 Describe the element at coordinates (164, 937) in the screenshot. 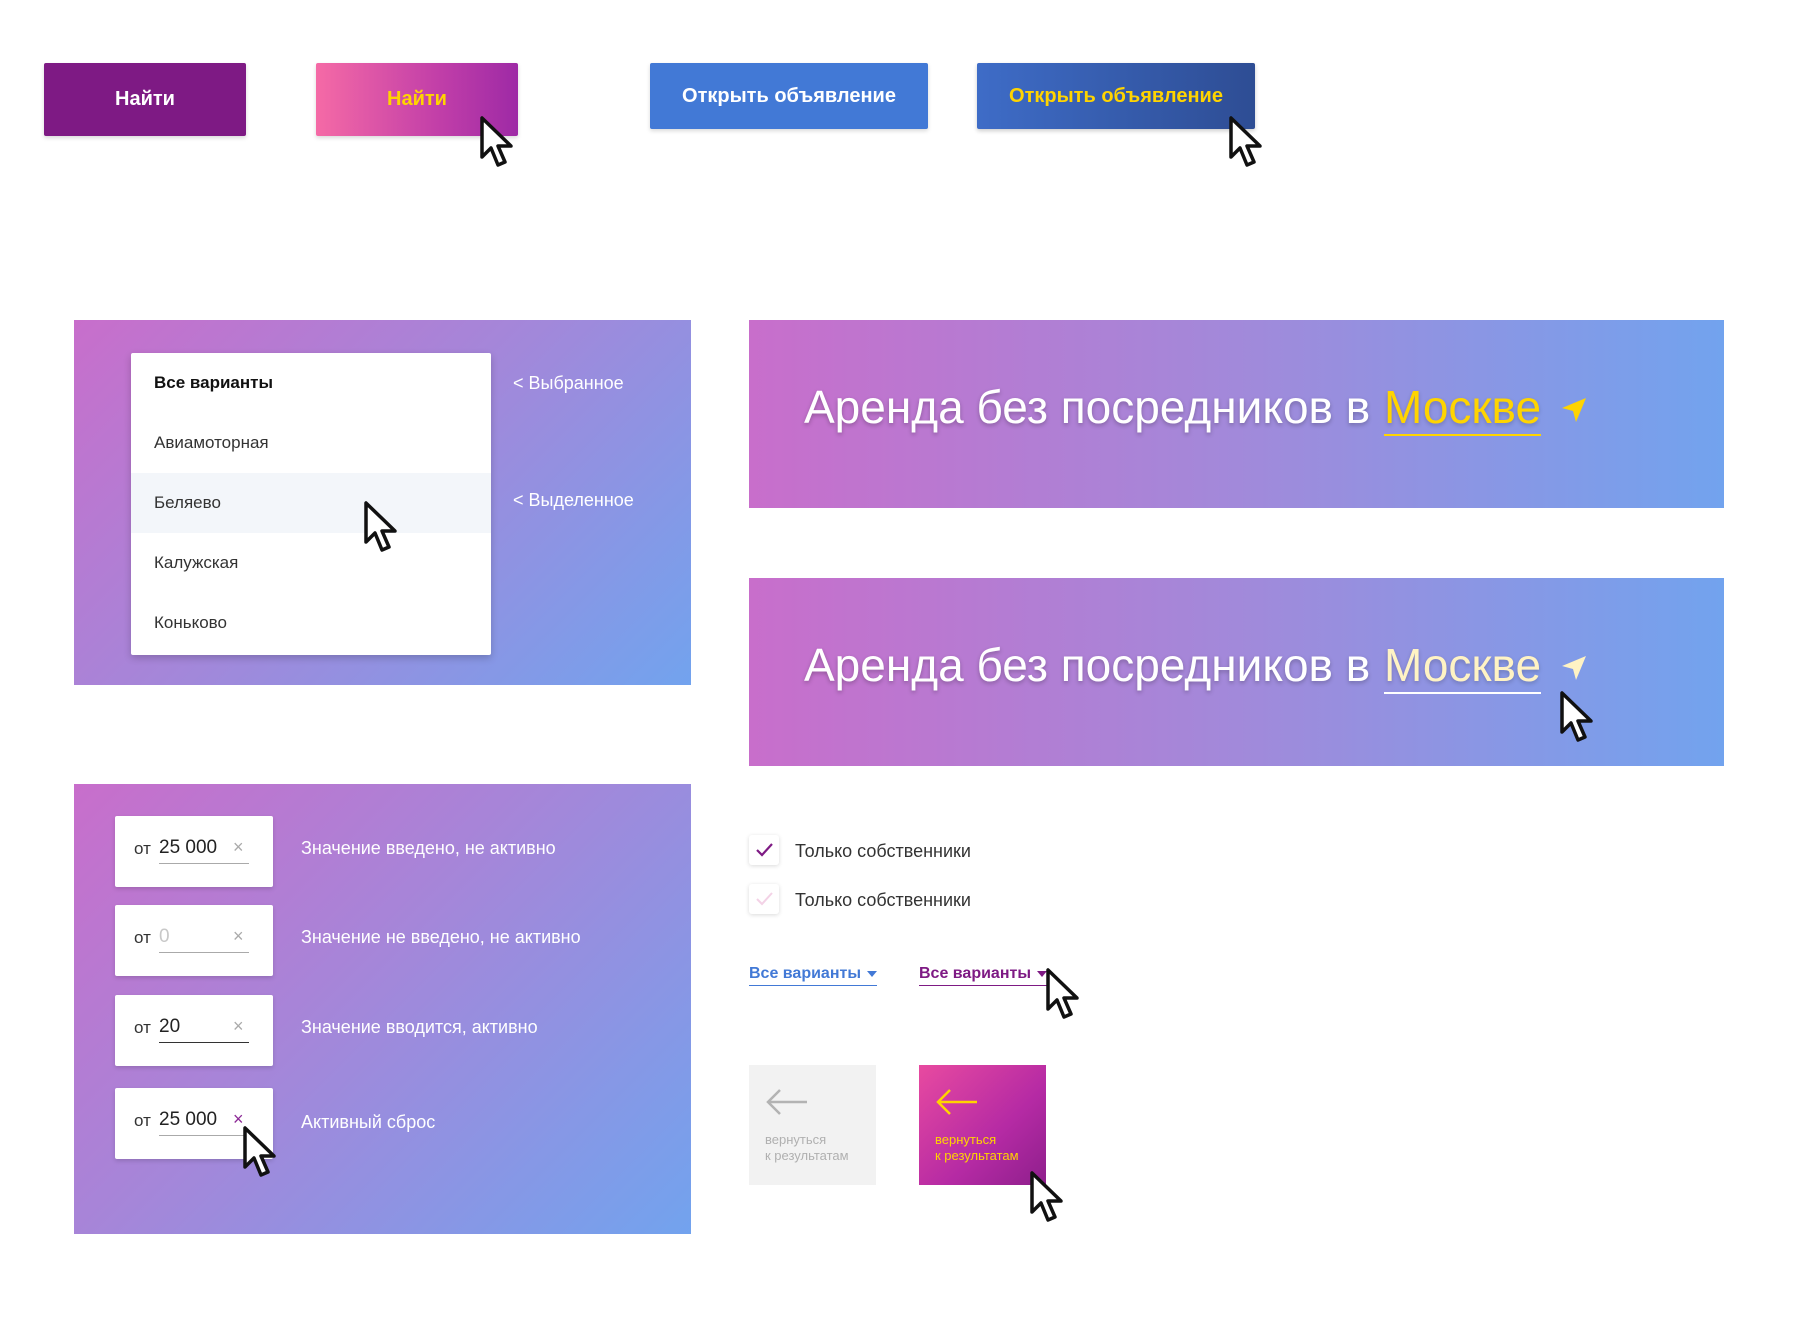

I see `field-placeholder: 0` at that location.